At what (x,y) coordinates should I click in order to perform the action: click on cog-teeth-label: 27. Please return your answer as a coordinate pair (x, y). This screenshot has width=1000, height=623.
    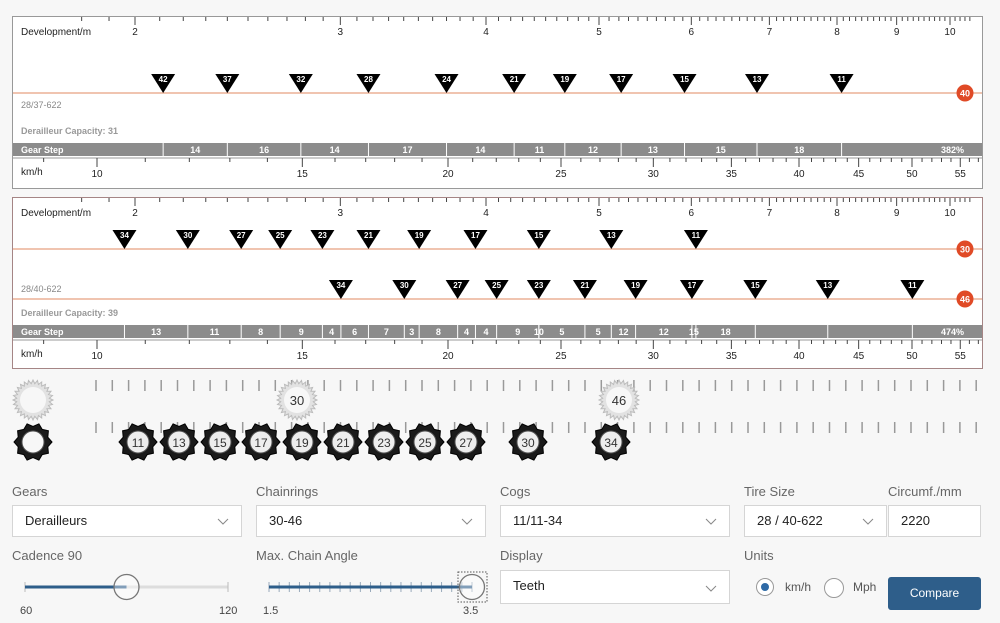
    Looking at the image, I should click on (466, 443).